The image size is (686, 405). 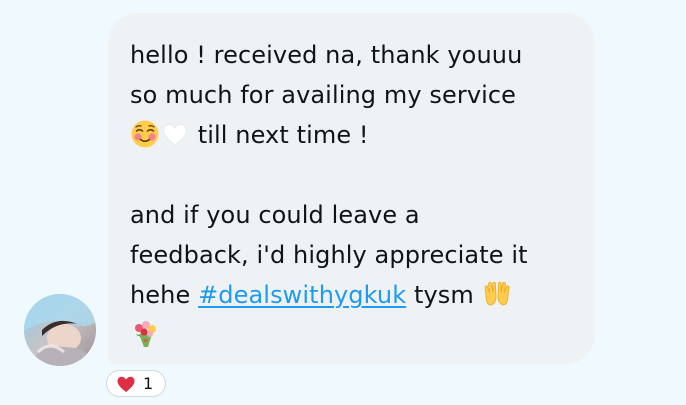 What do you see at coordinates (302, 295) in the screenshot?
I see `hashtag-link: #dealswithygkuk` at bounding box center [302, 295].